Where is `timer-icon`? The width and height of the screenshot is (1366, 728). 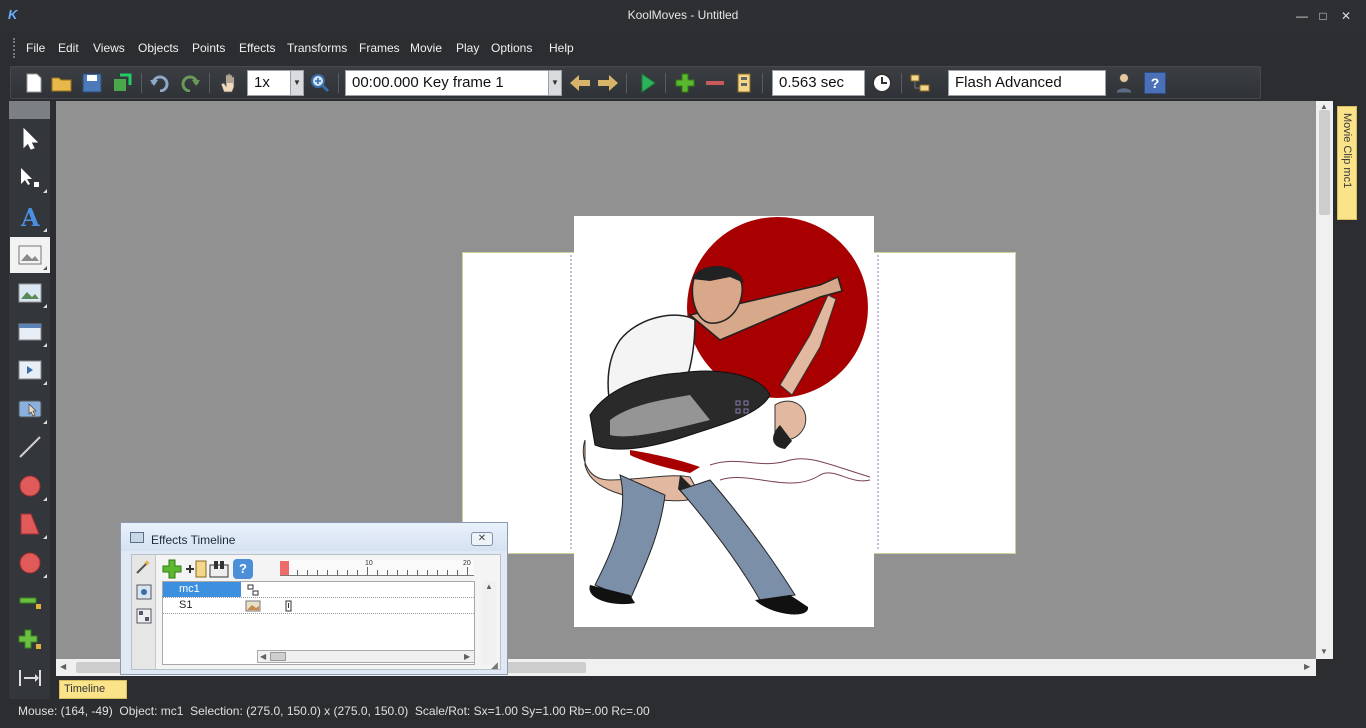
timer-icon is located at coordinates (882, 83).